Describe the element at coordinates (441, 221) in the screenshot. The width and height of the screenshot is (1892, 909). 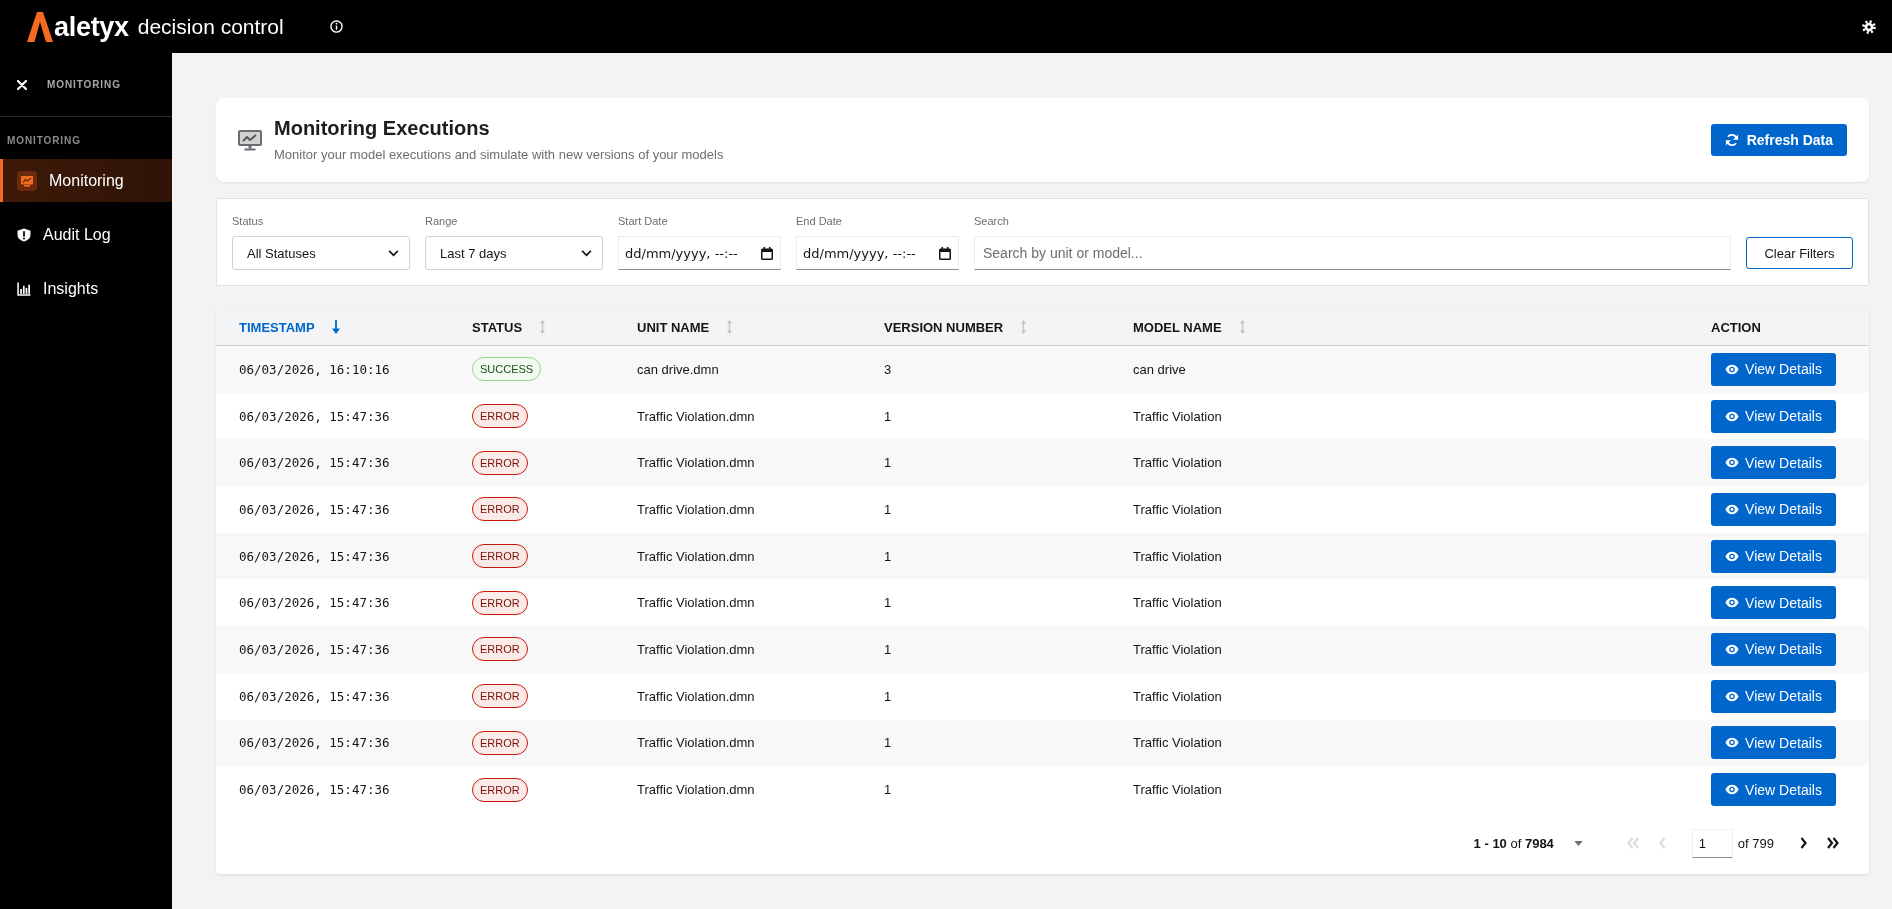
I see `filter-label: Range` at that location.